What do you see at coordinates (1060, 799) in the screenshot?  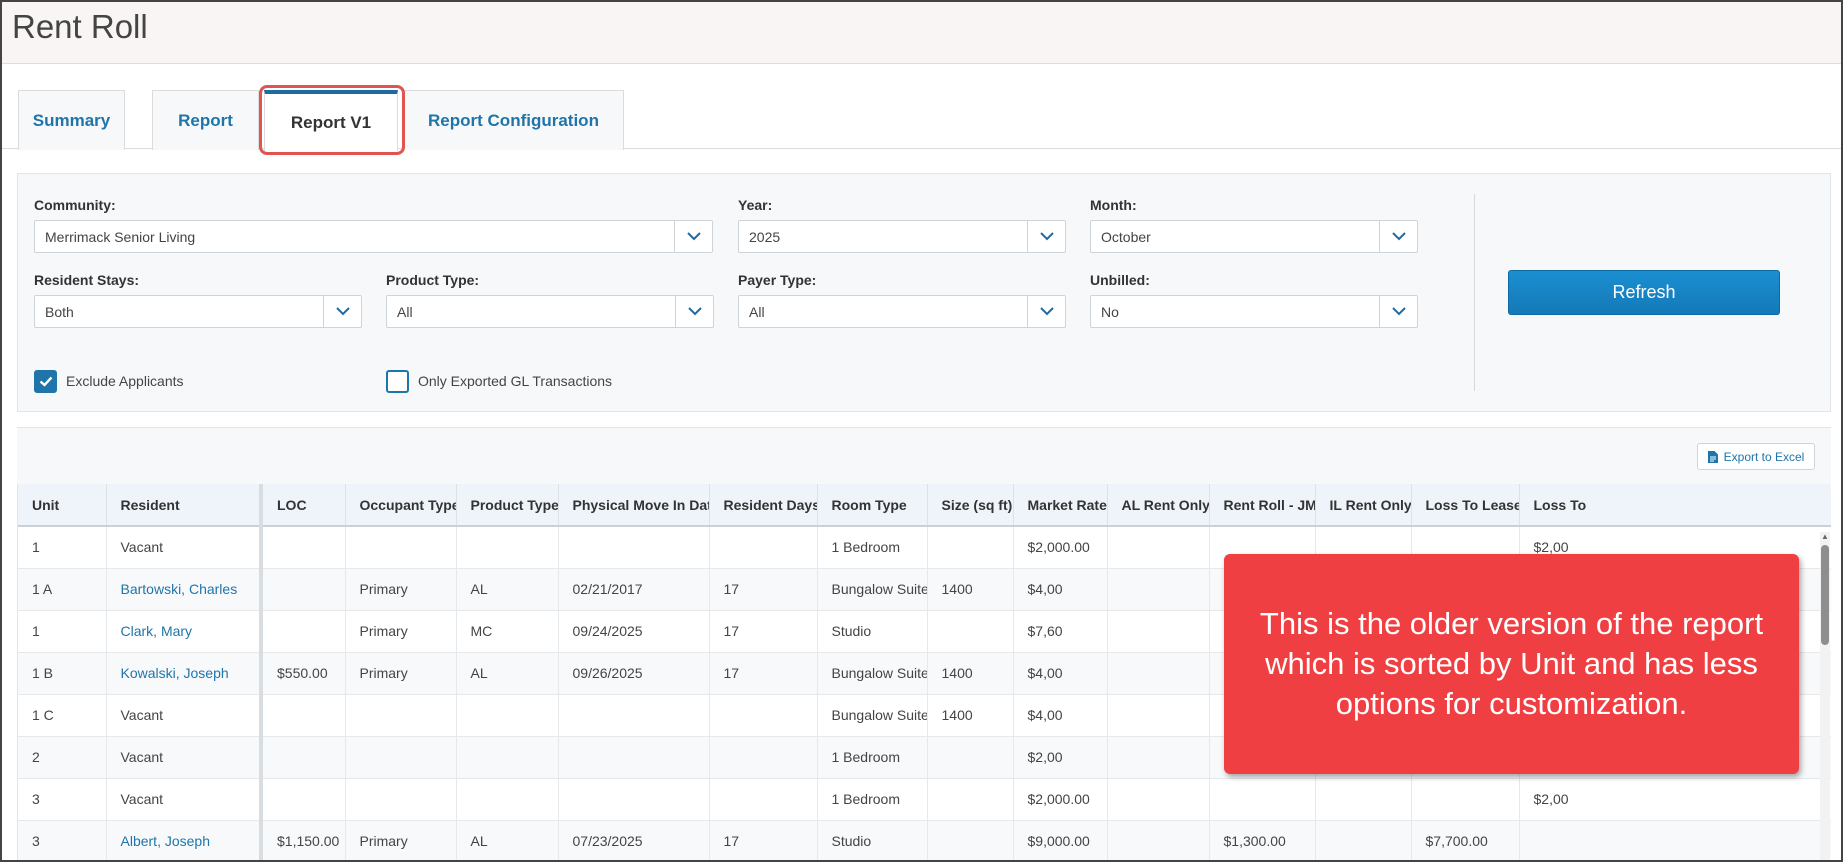 I see `cell-market-rate: $2,000.00` at bounding box center [1060, 799].